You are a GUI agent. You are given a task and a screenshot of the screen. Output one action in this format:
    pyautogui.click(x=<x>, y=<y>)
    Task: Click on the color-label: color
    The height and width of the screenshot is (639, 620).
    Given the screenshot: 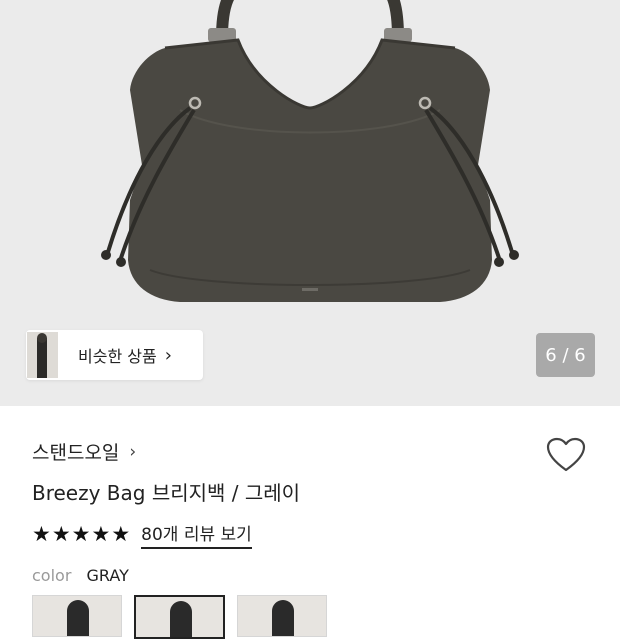 What is the action you would take?
    pyautogui.click(x=52, y=575)
    